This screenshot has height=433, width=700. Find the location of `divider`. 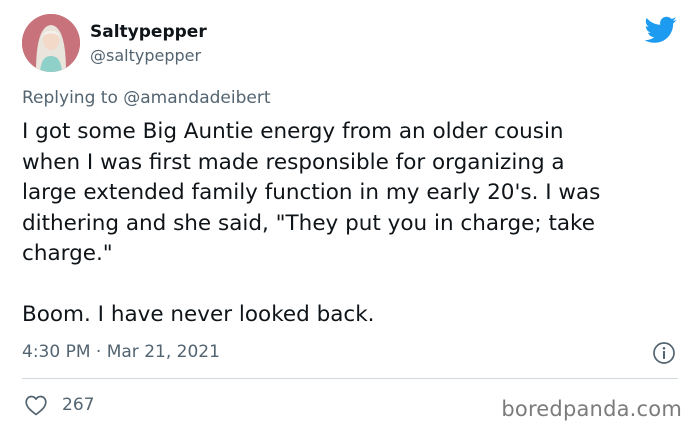

divider is located at coordinates (350, 378).